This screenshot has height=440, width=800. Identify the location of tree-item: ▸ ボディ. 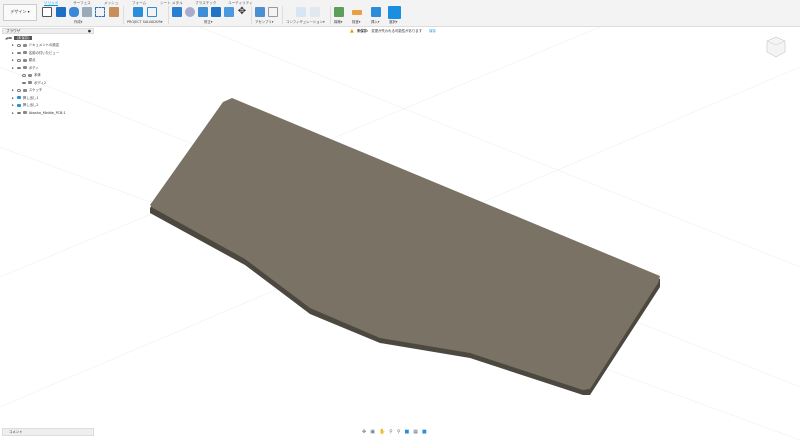
(48, 68).